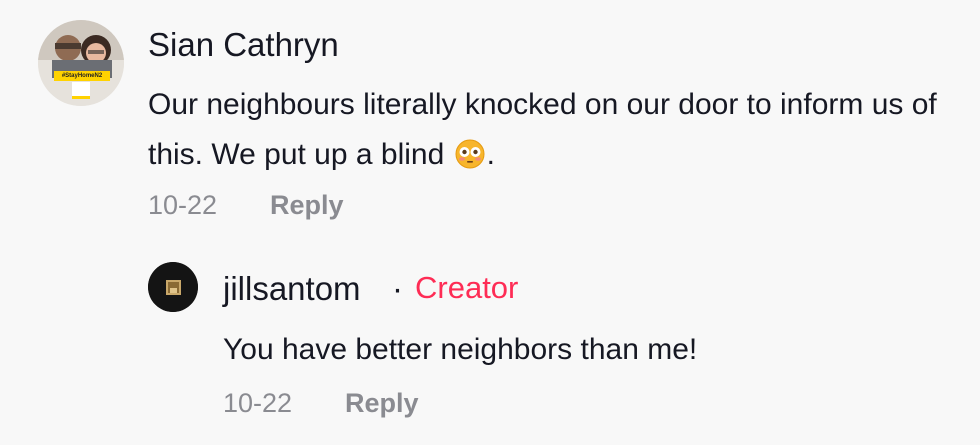 Image resolution: width=980 pixels, height=445 pixels. I want to click on comment-date: 10-22, so click(183, 205).